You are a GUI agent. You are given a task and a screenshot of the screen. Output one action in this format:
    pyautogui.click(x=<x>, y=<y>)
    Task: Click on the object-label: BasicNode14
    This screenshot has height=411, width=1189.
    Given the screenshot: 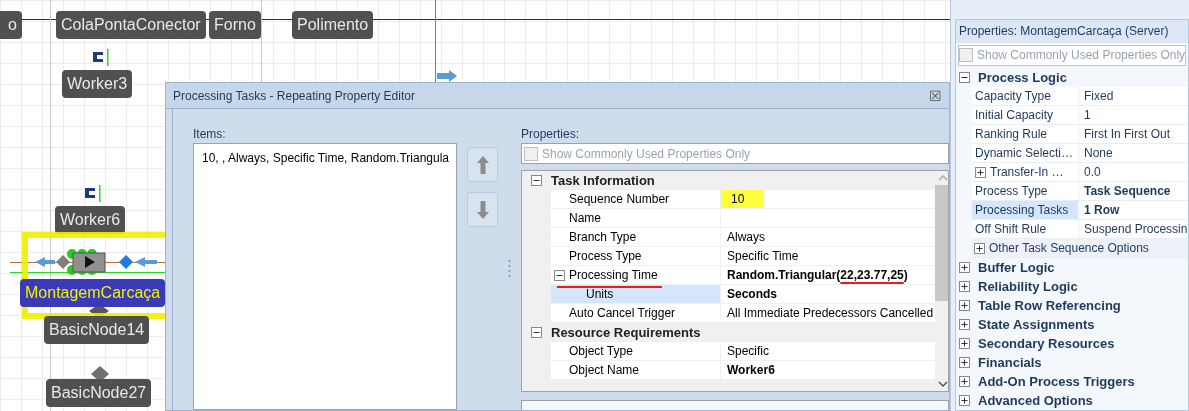 What is the action you would take?
    pyautogui.click(x=97, y=330)
    